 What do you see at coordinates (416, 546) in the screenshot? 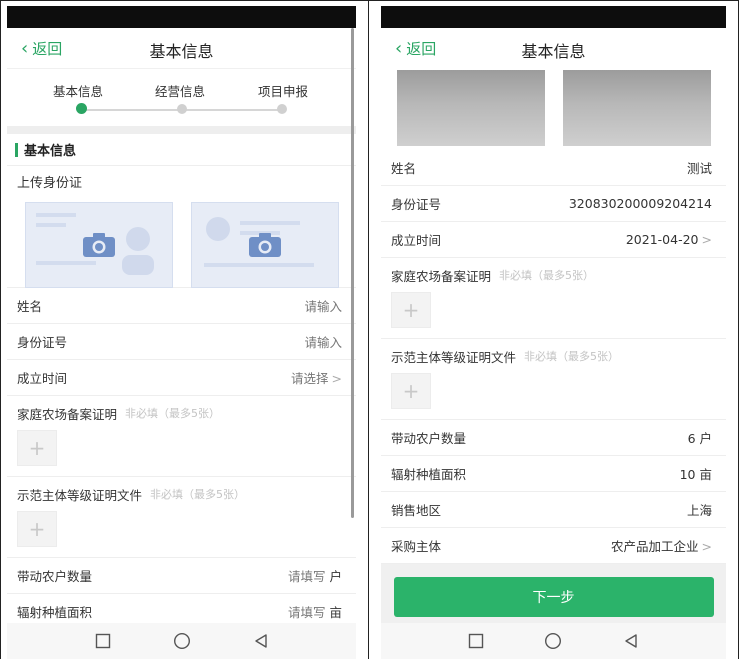
I see `purchaser-label: 采购主体` at bounding box center [416, 546].